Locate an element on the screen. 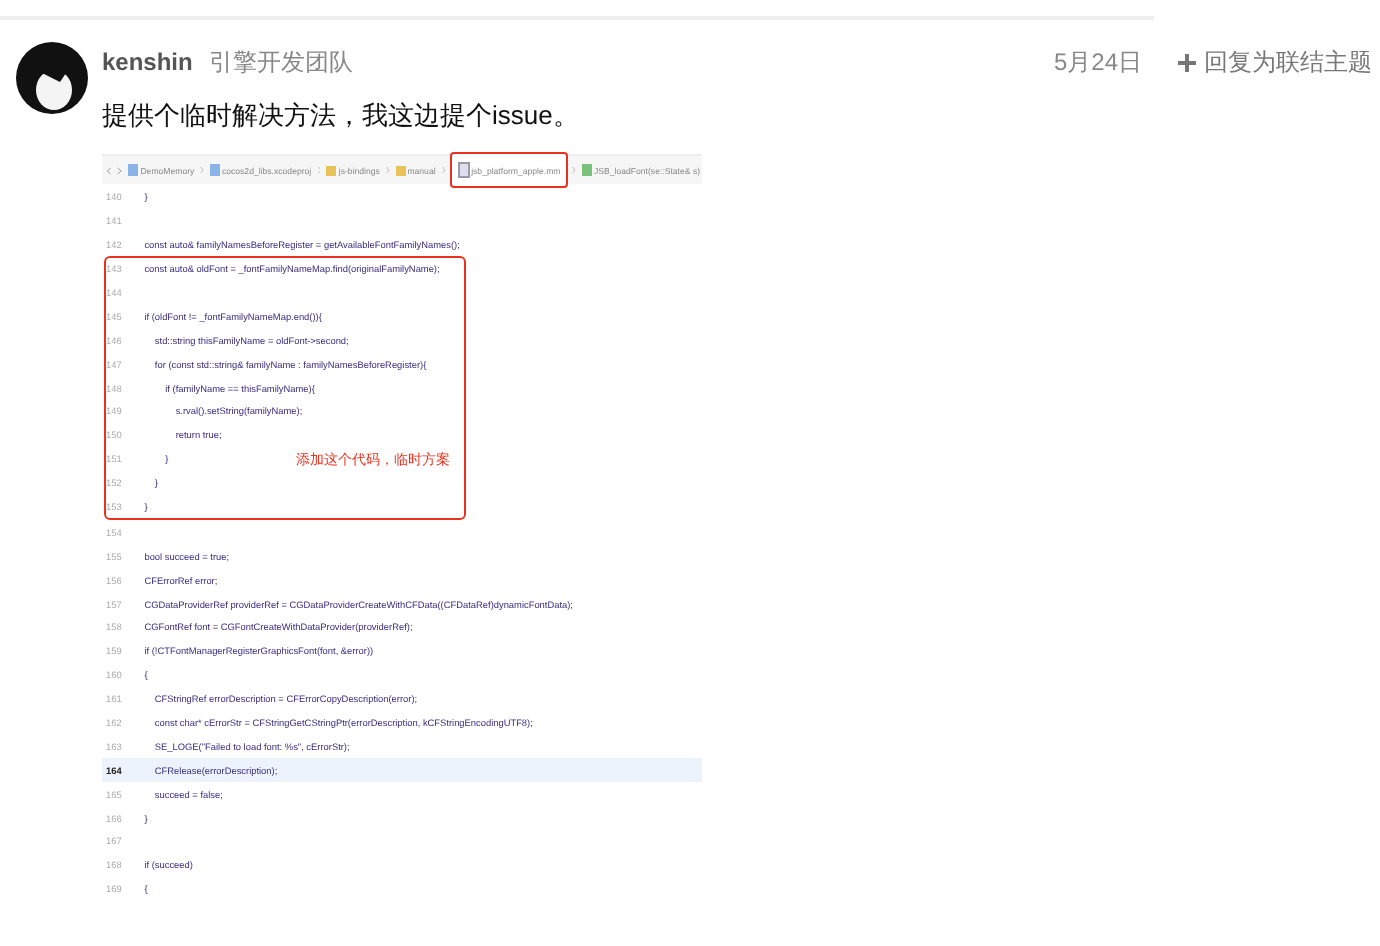 The width and height of the screenshot is (1380, 946). nav-arrows-icon is located at coordinates (114, 170).